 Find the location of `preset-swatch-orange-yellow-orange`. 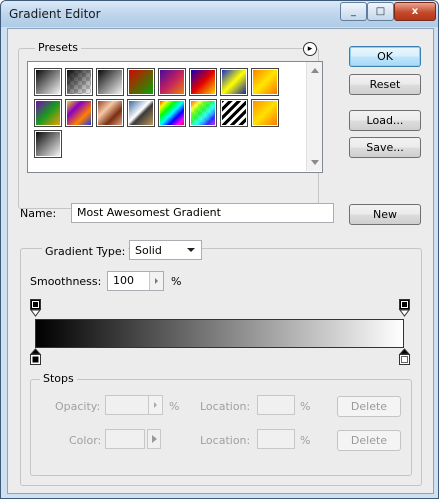

preset-swatch-orange-yellow-orange is located at coordinates (265, 82).